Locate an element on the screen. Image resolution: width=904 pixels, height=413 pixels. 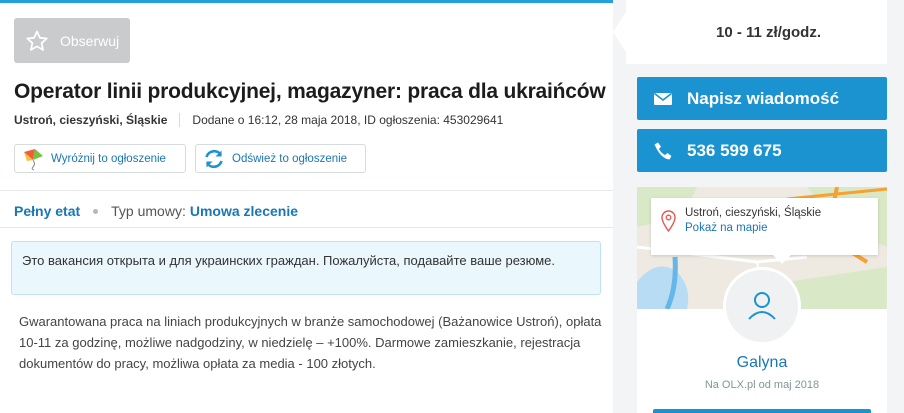
job-tags: Pełny etat Typ umowy: Umowa zlecenie is located at coordinates (156, 211).